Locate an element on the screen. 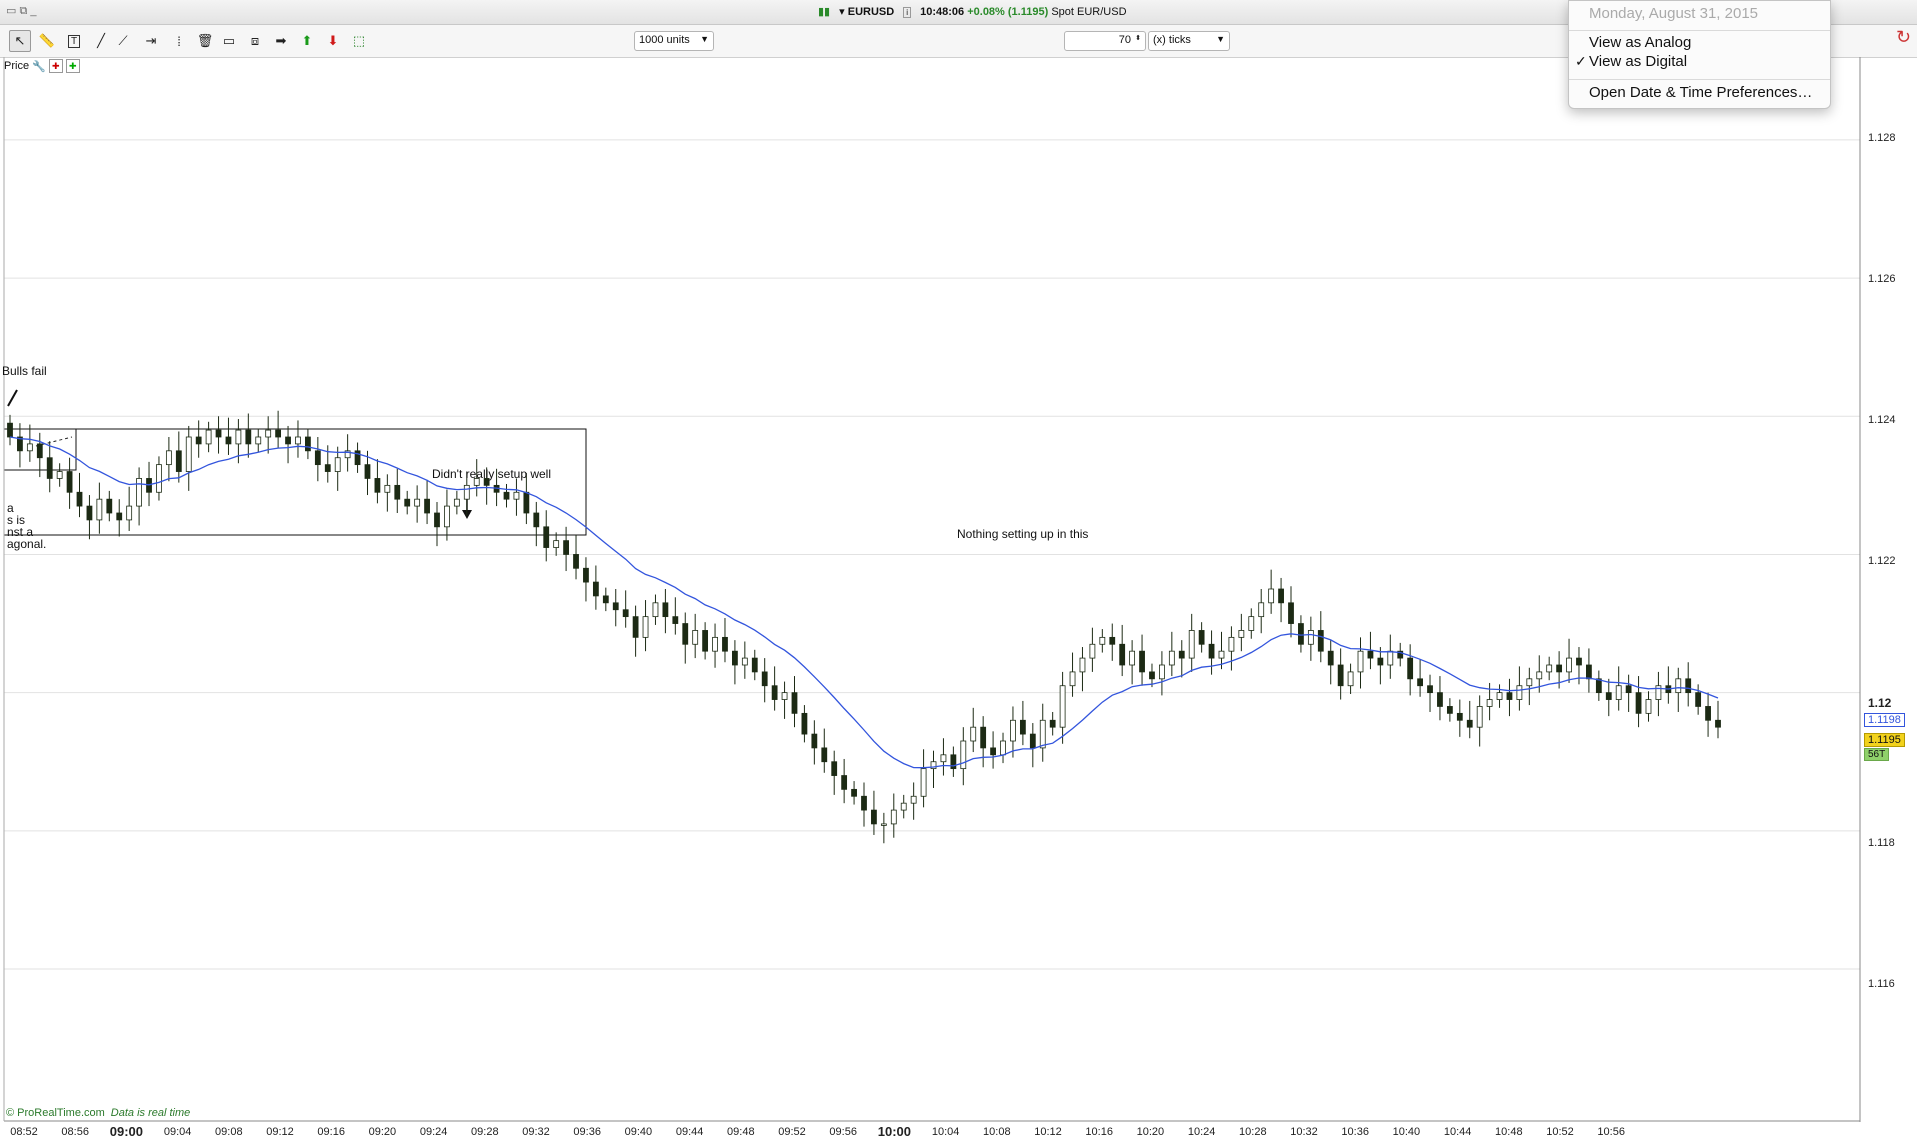  channel-tool: ⧈ is located at coordinates (255, 41).